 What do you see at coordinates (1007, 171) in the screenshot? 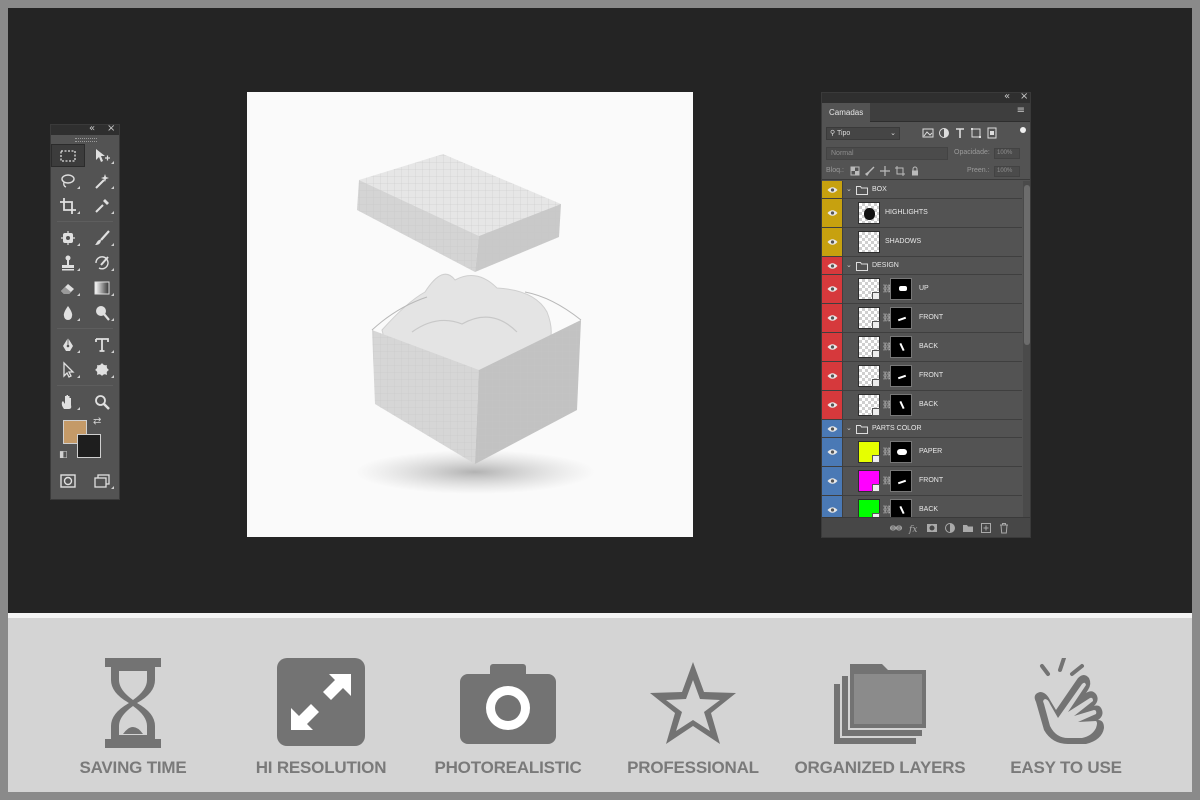
I see `fill-field: 100%` at bounding box center [1007, 171].